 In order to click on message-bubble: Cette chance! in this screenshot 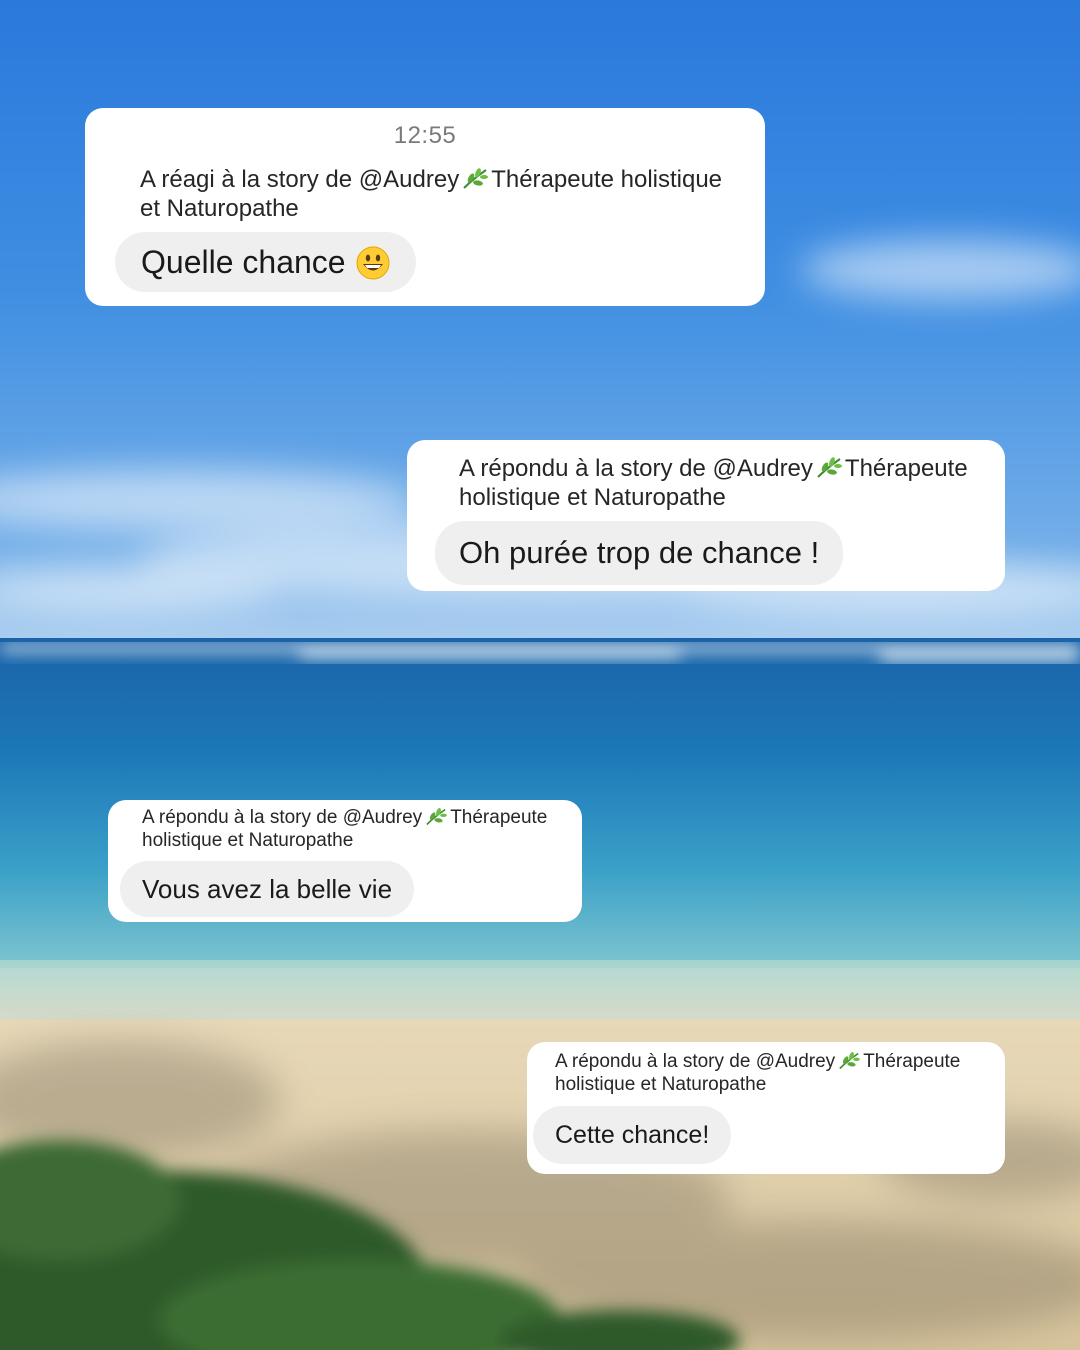, I will do `click(632, 1135)`.